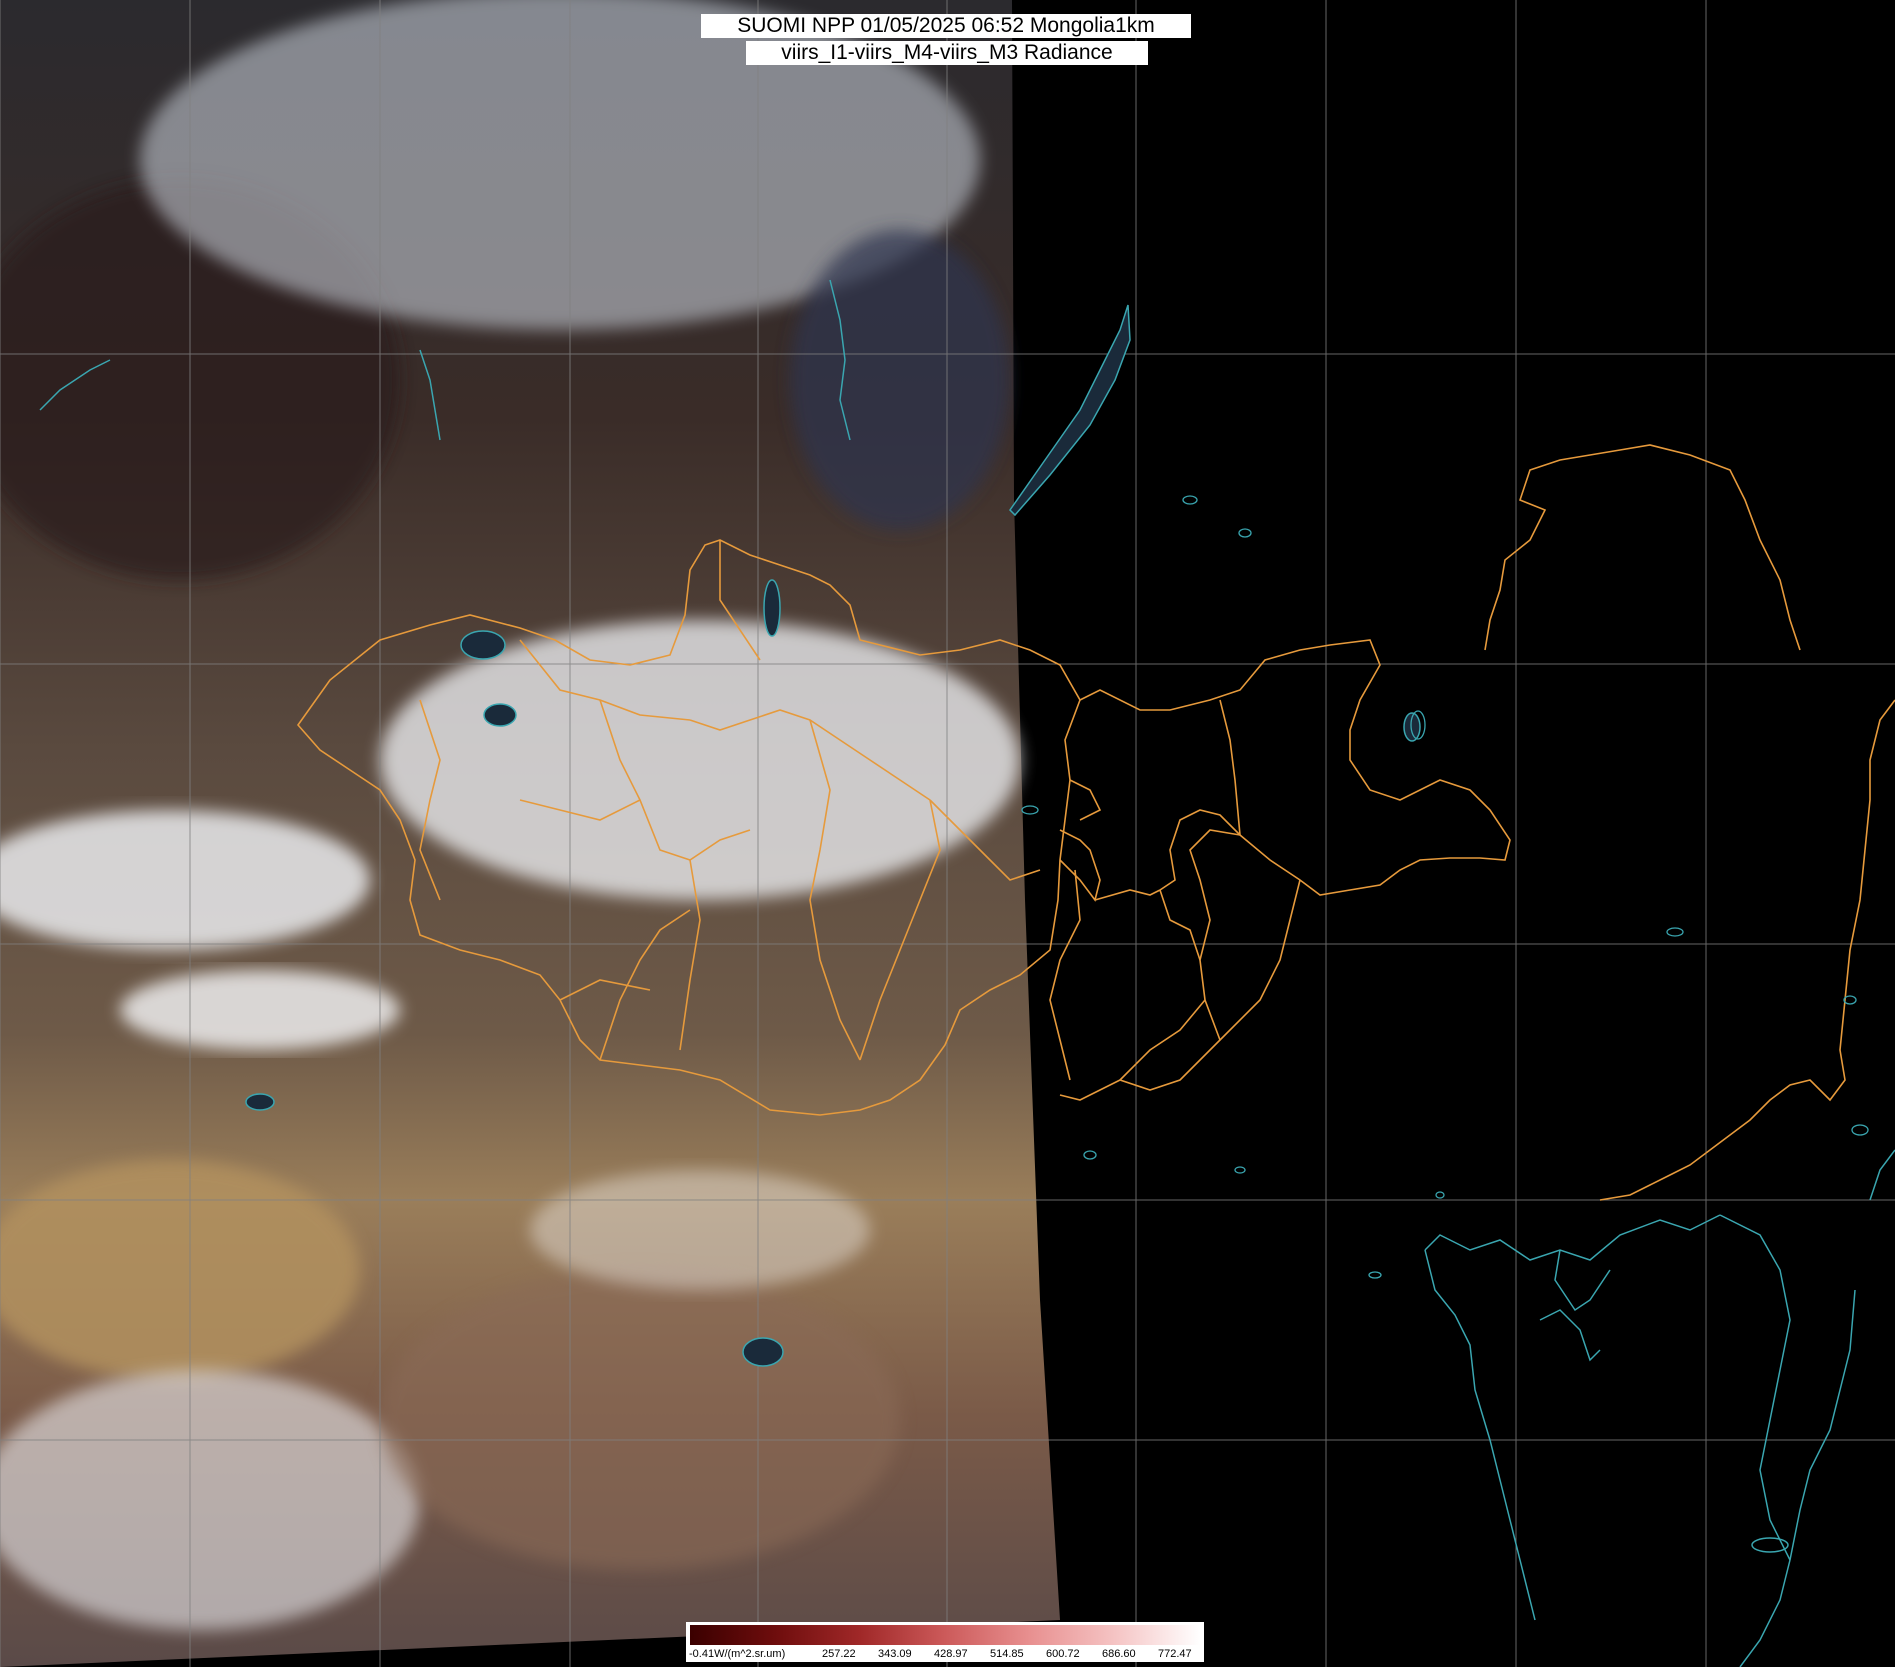 The height and width of the screenshot is (1667, 1895). I want to click on colorbar-tick-label: 686.60, so click(1119, 1654).